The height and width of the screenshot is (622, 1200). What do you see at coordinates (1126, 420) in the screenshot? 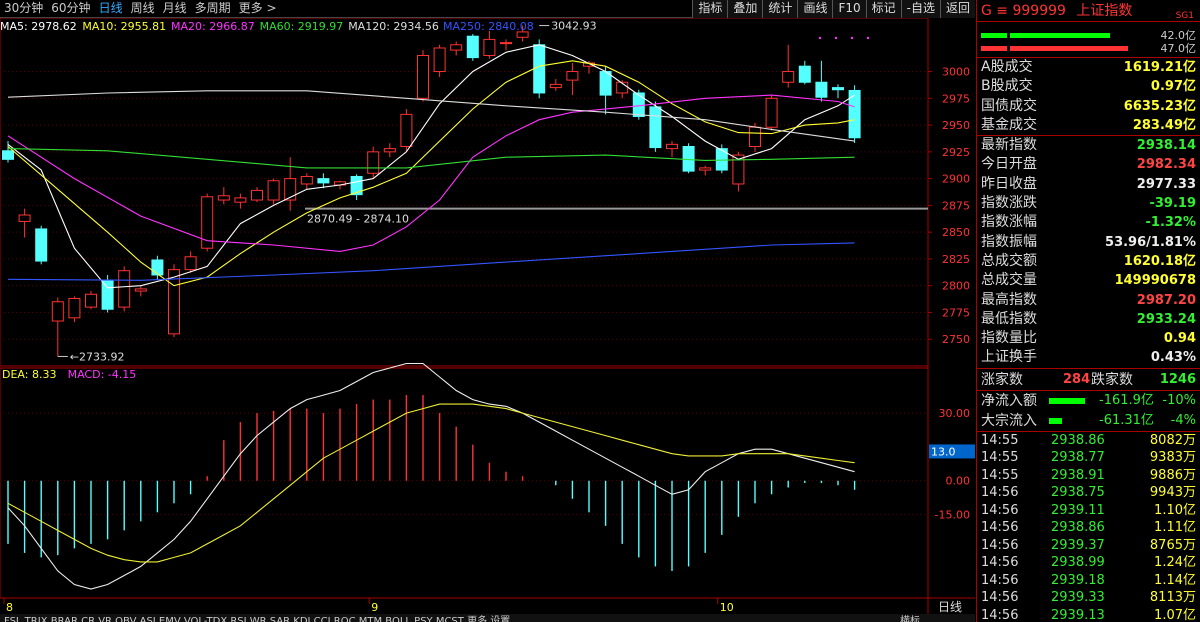
I see `fund-flow-value: -61.31亿` at bounding box center [1126, 420].